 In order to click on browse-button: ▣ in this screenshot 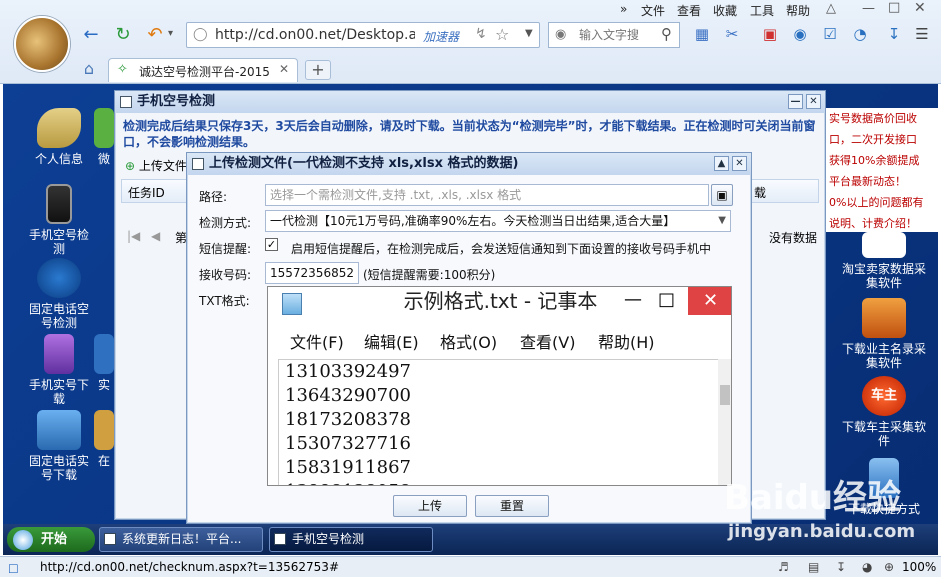, I will do `click(722, 195)`.